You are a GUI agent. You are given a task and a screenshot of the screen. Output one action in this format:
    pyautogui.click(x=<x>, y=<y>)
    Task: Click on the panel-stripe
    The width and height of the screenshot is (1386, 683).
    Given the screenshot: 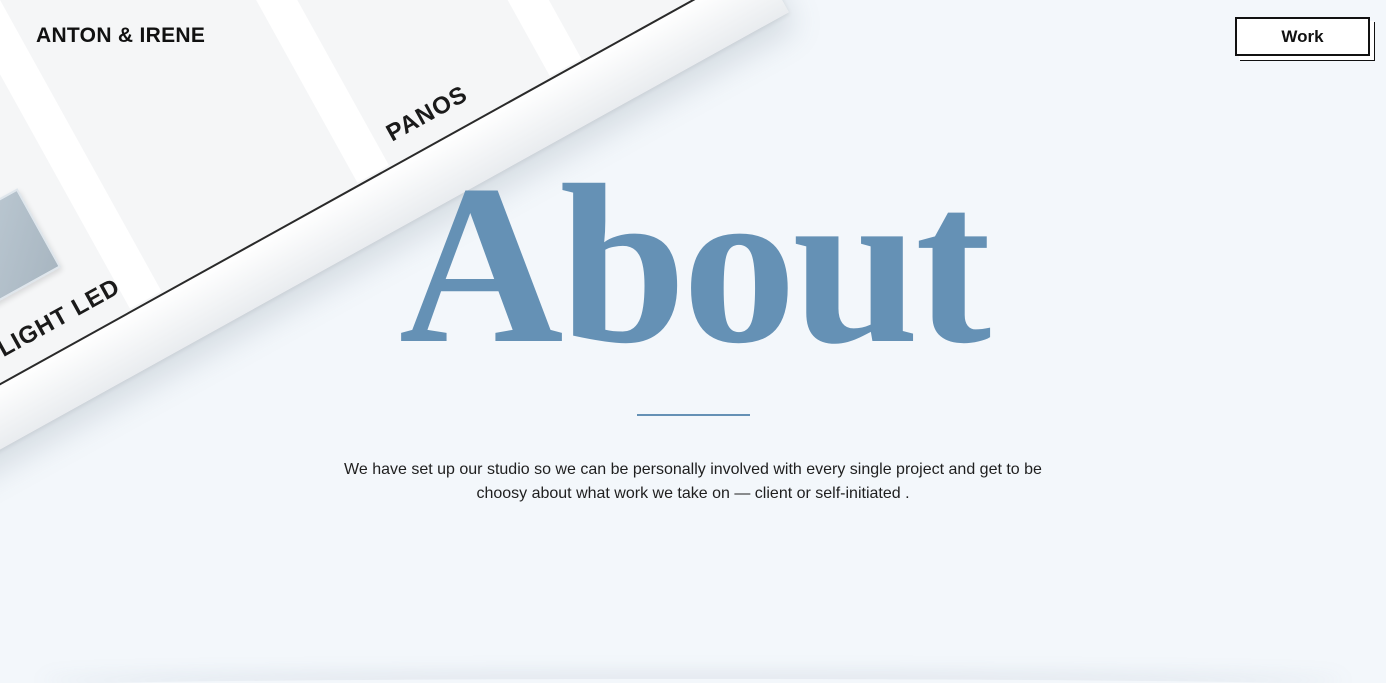 What is the action you would take?
    pyautogui.click(x=466, y=38)
    